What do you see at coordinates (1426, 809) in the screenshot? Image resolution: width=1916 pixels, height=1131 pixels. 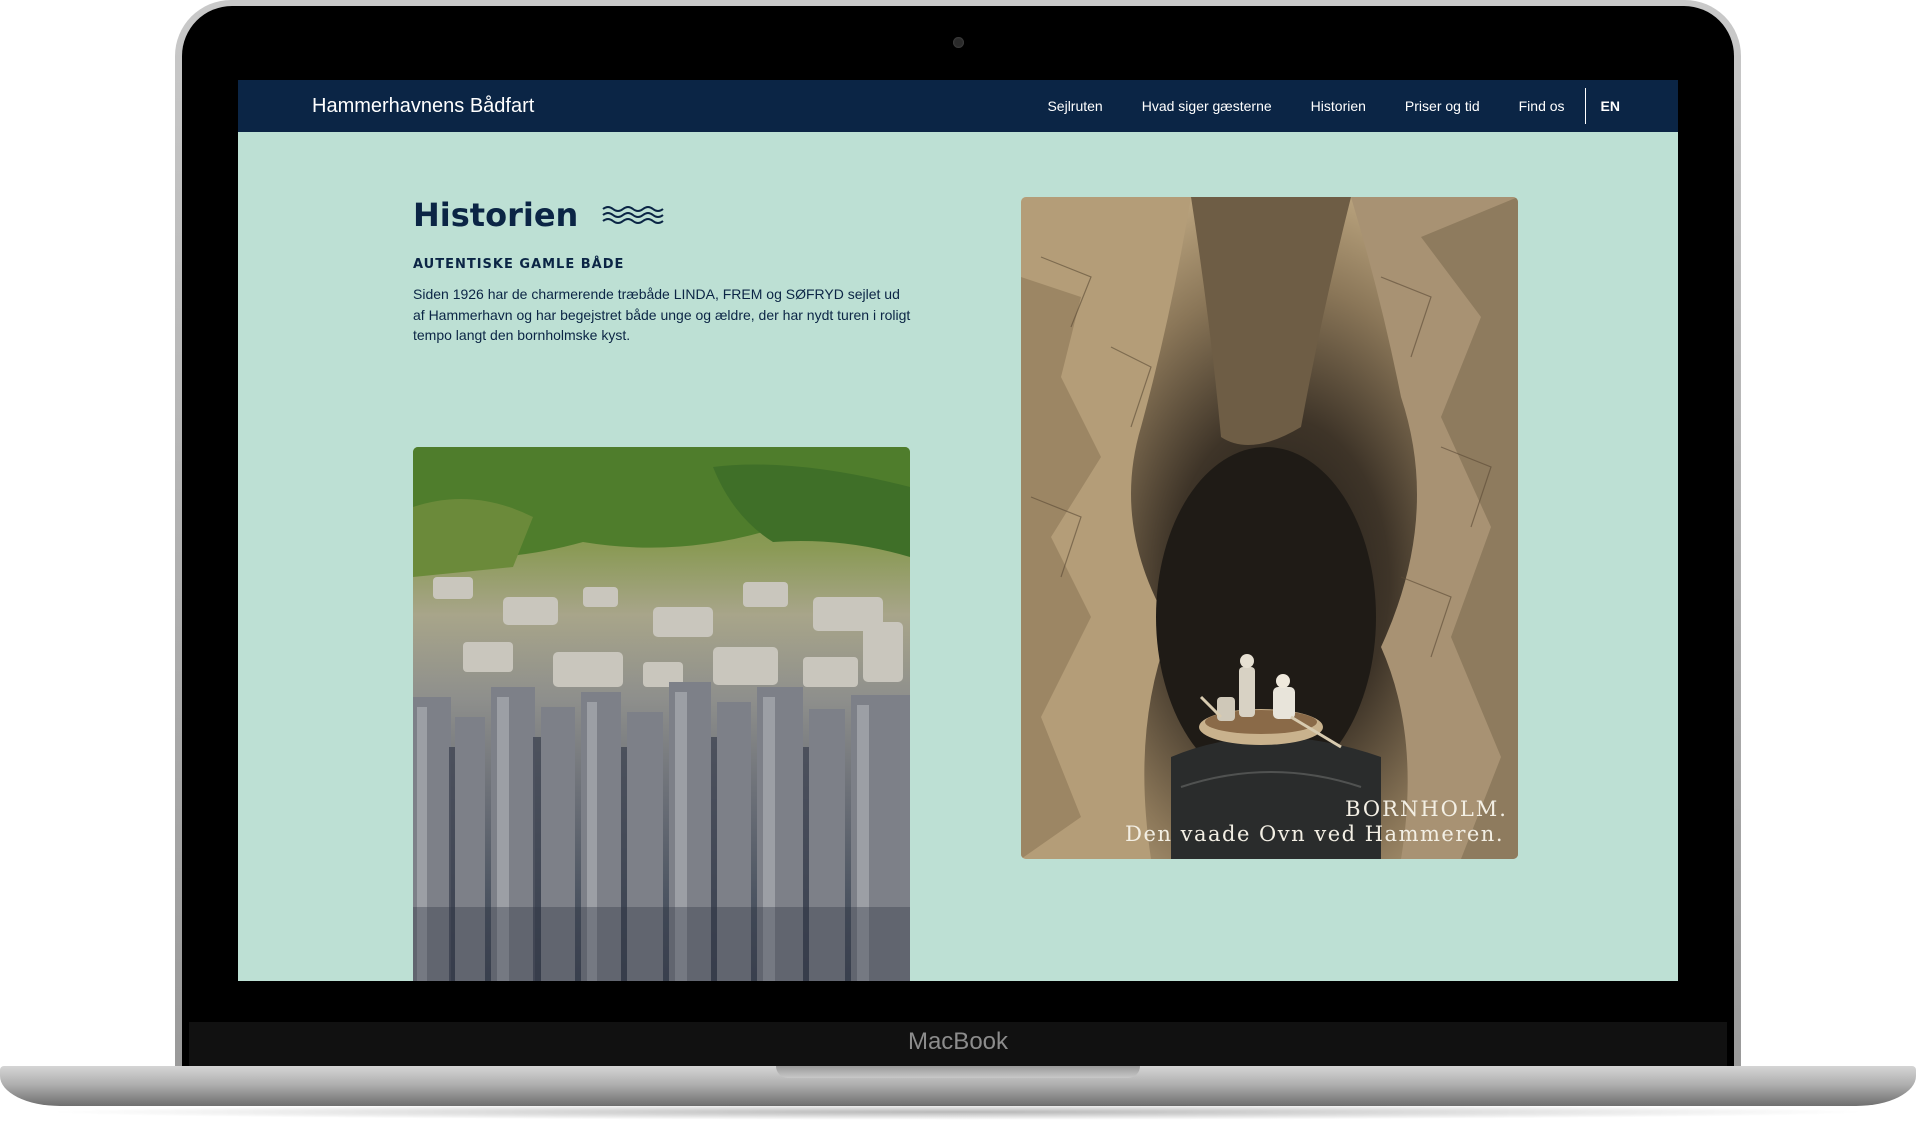 I see `postcard-caption-title: BORNHOLM.` at bounding box center [1426, 809].